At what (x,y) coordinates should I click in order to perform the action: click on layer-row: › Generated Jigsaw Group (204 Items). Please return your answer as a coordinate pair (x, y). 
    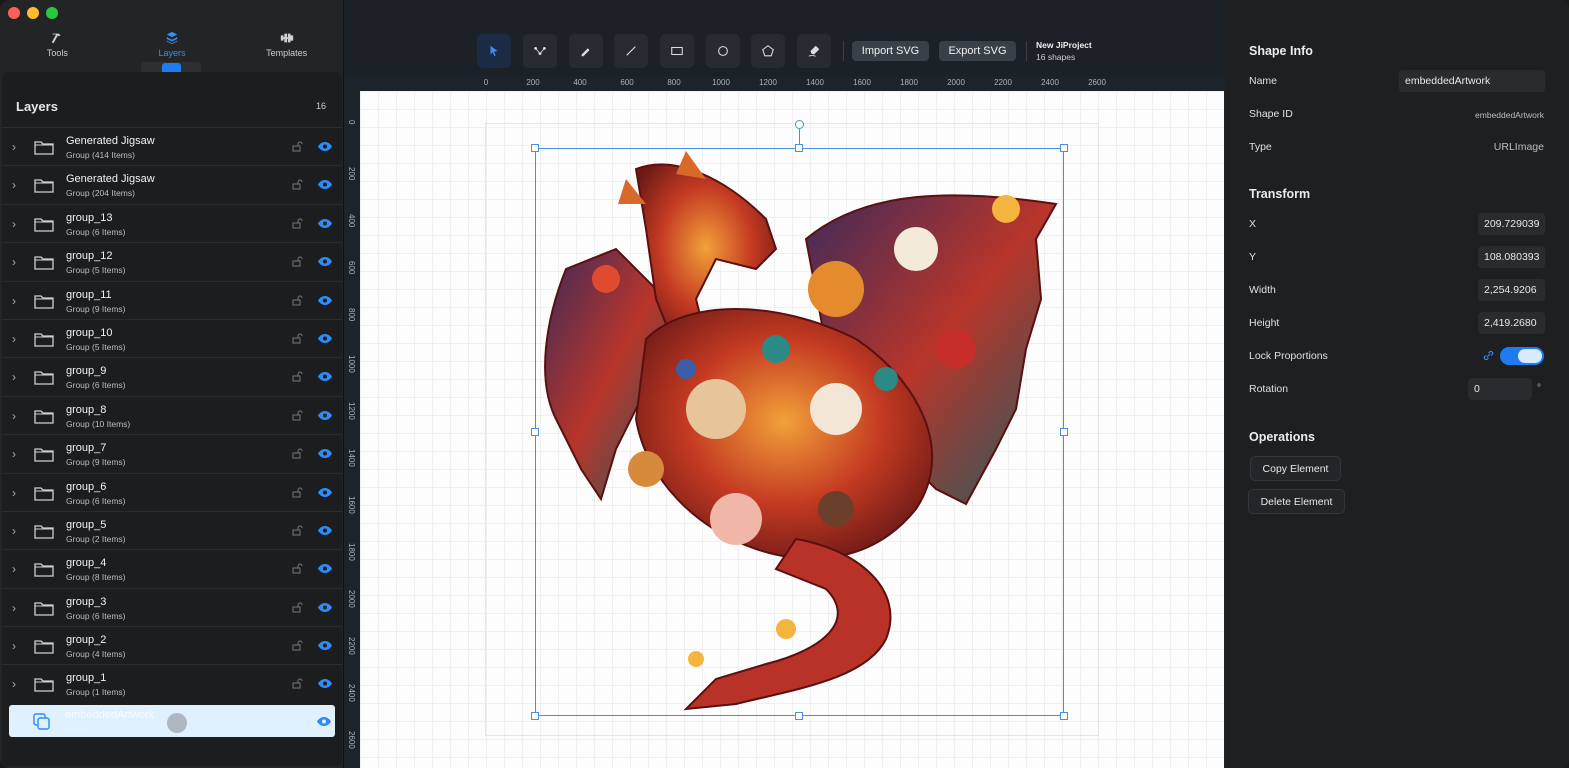
    Looking at the image, I should click on (172, 184).